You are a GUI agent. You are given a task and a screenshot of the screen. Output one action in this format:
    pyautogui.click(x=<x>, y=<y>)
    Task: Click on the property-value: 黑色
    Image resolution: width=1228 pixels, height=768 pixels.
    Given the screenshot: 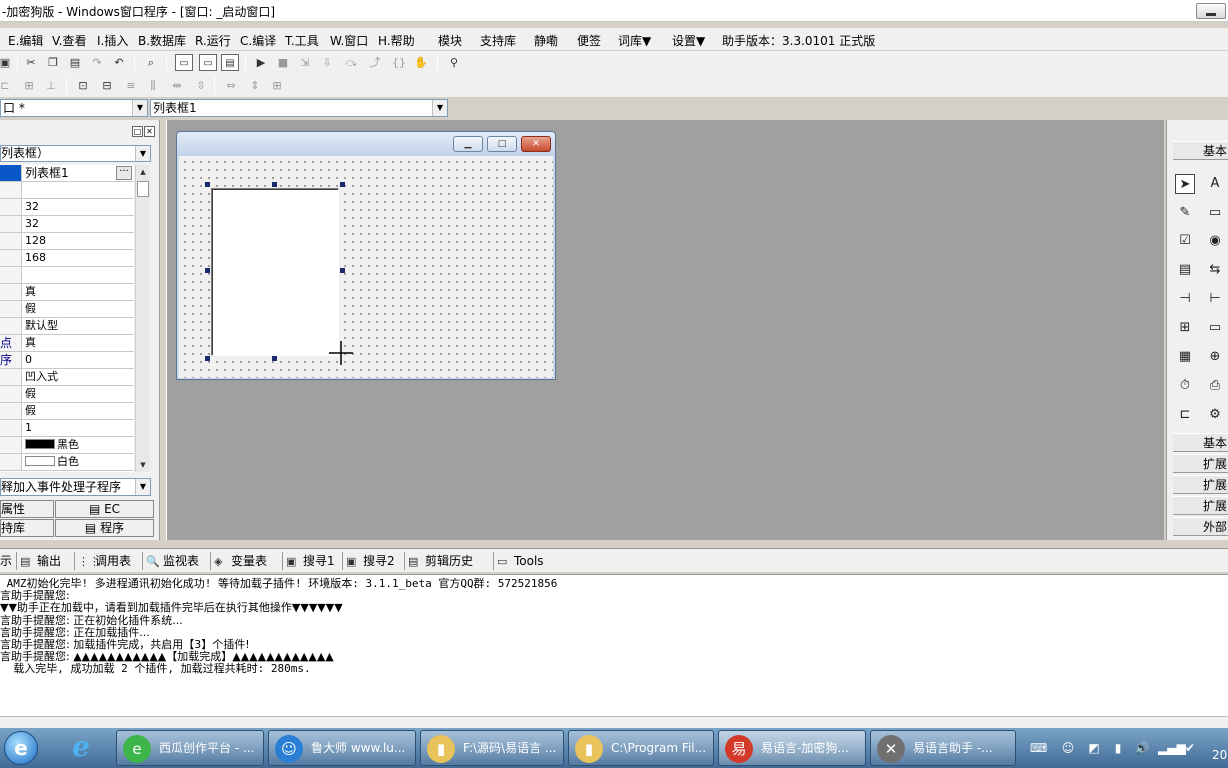 What is the action you would take?
    pyautogui.click(x=79, y=445)
    